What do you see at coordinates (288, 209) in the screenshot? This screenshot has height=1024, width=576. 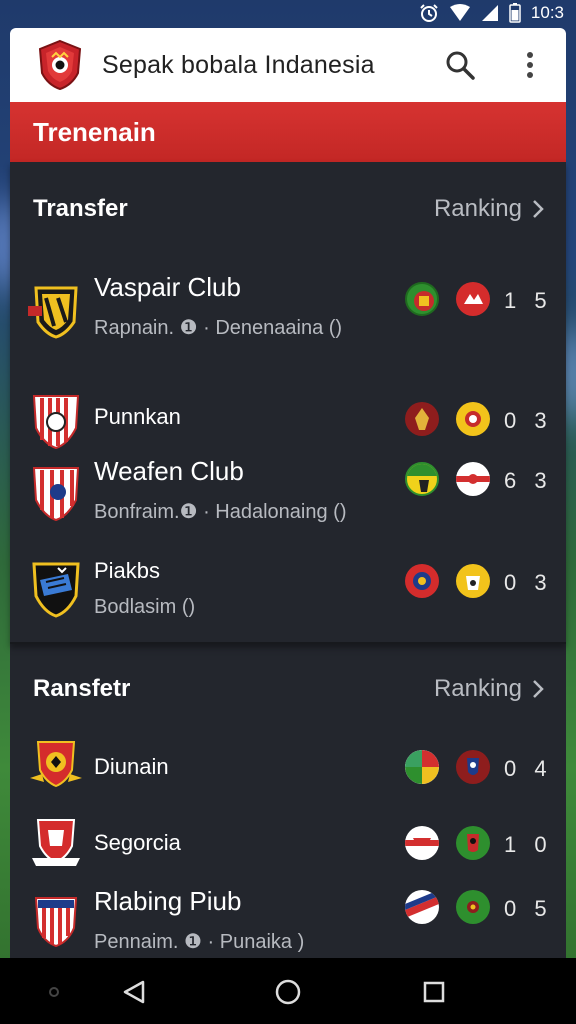 I see `section-header: Transfer Ranking` at bounding box center [288, 209].